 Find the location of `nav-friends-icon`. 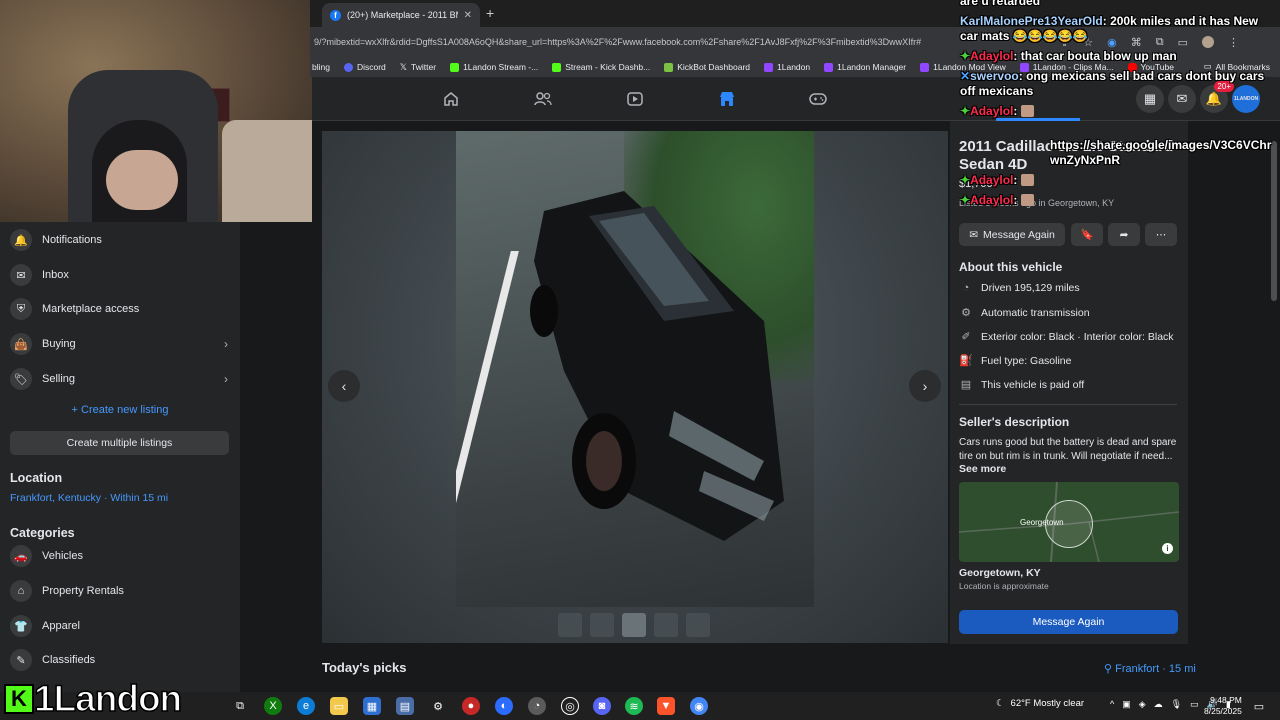

nav-friends-icon is located at coordinates (543, 99).